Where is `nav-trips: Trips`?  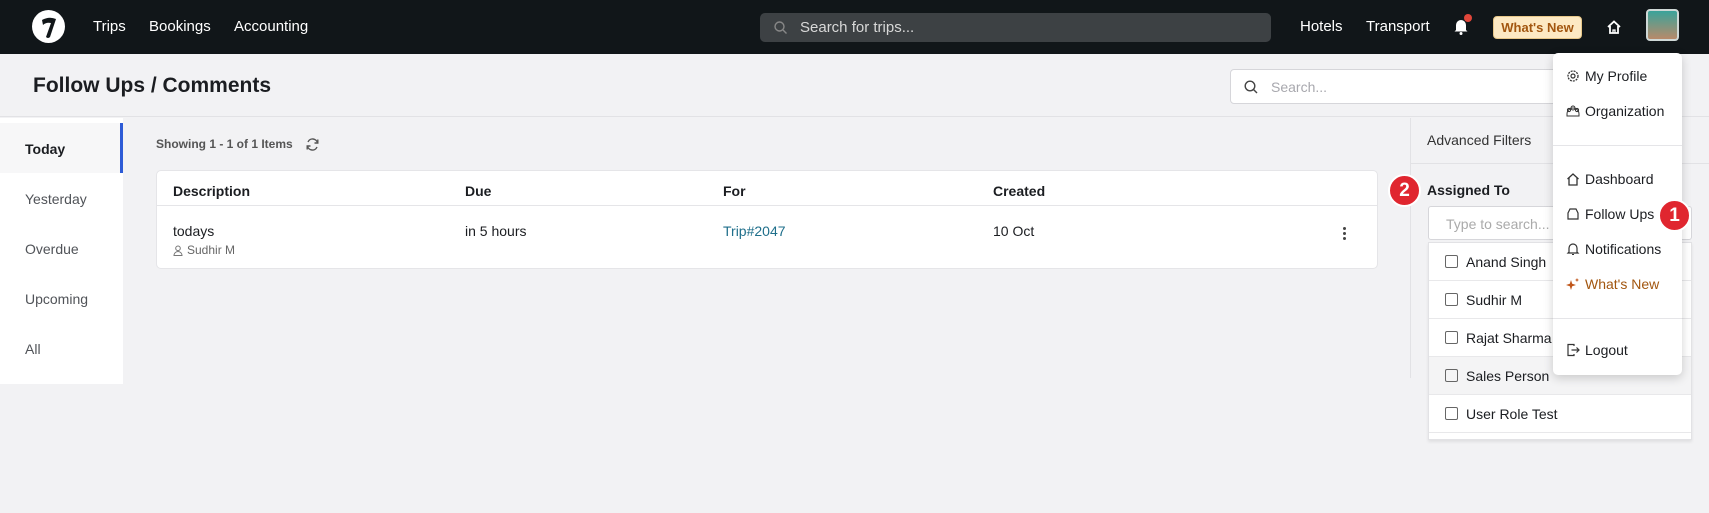
nav-trips: Trips is located at coordinates (109, 26).